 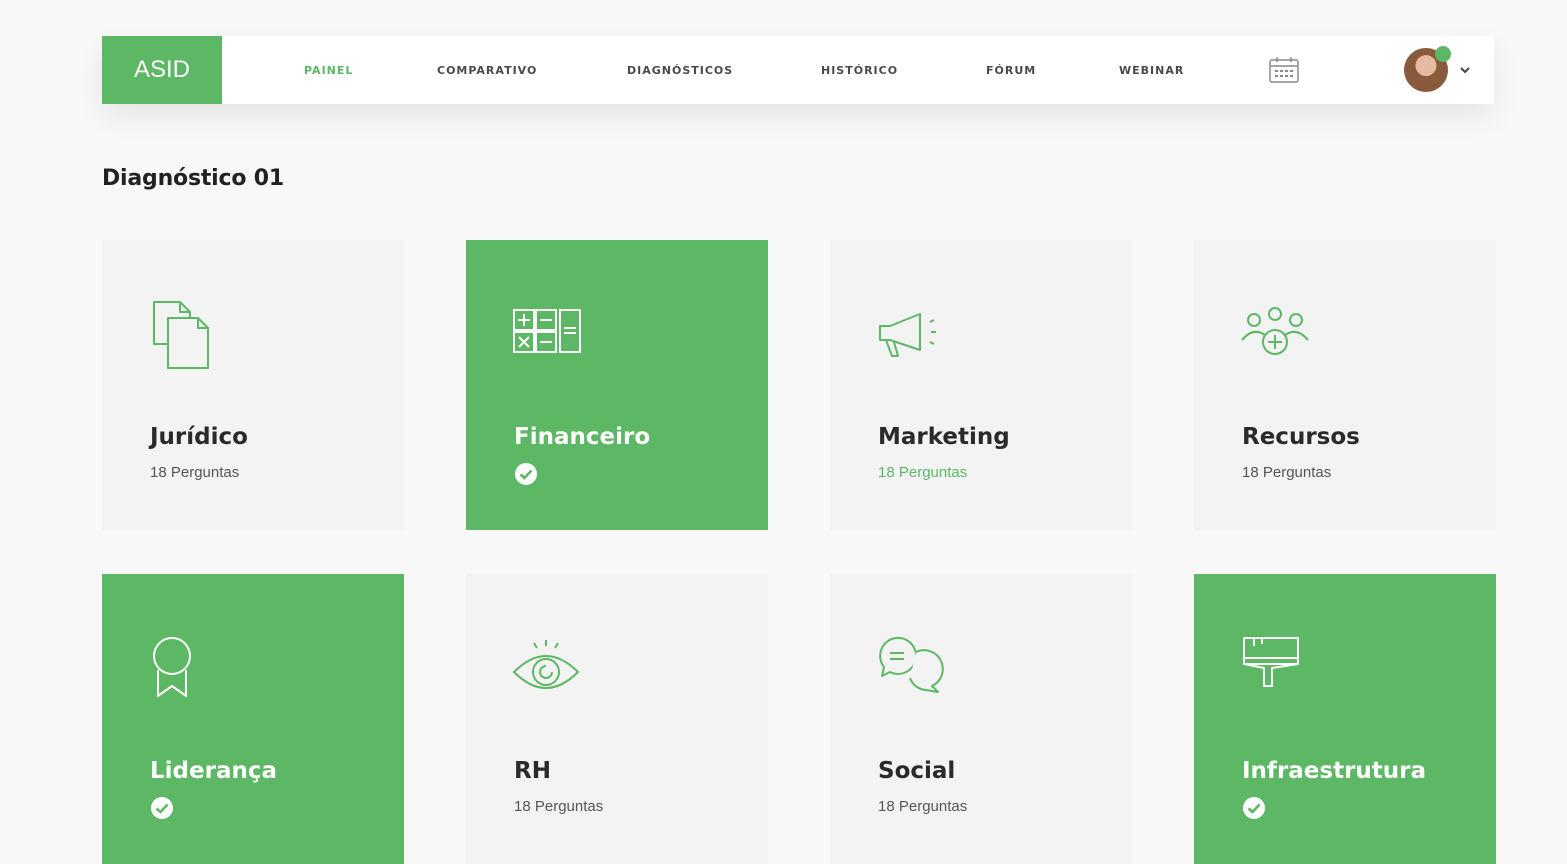 I want to click on card-recursos: Recursos 18 Perguntas, so click(x=1345, y=385).